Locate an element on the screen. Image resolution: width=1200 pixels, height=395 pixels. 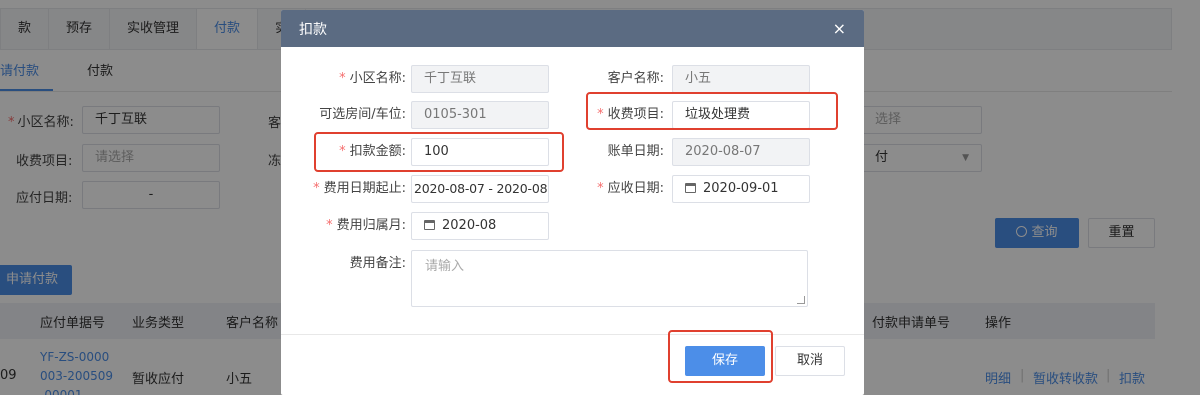
close-icon: × is located at coordinates (839, 28).